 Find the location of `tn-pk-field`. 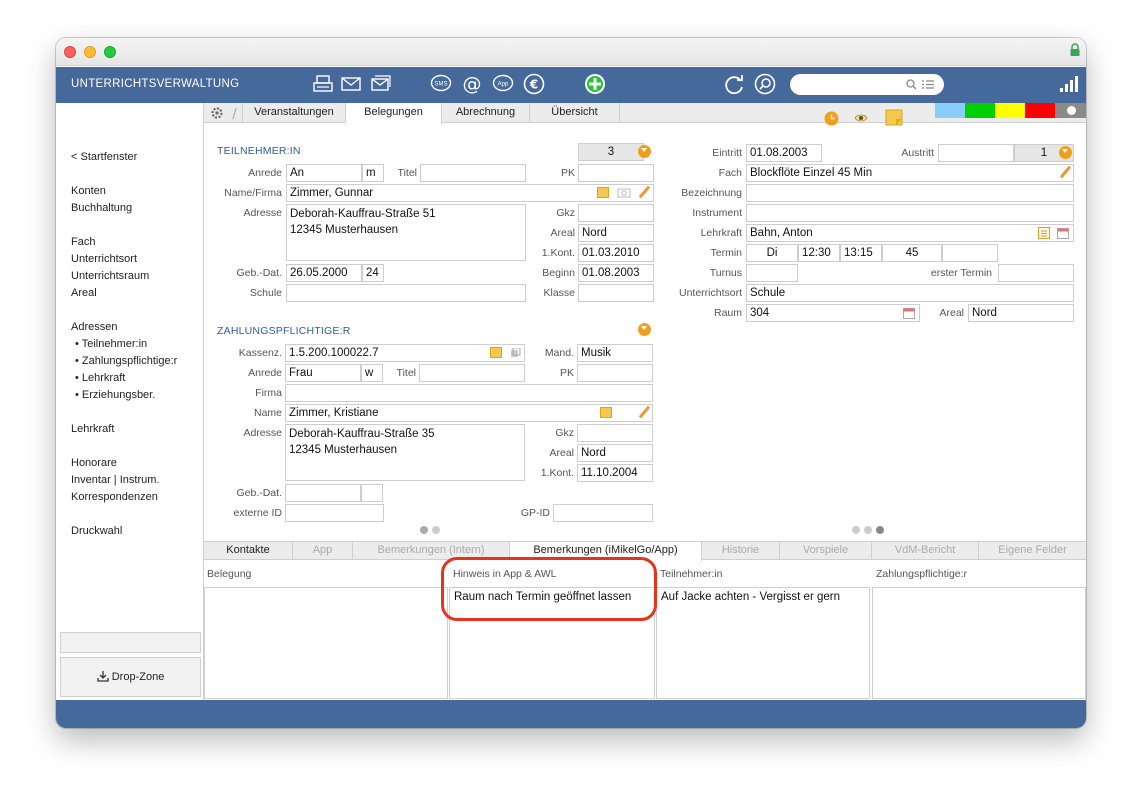

tn-pk-field is located at coordinates (616, 173).